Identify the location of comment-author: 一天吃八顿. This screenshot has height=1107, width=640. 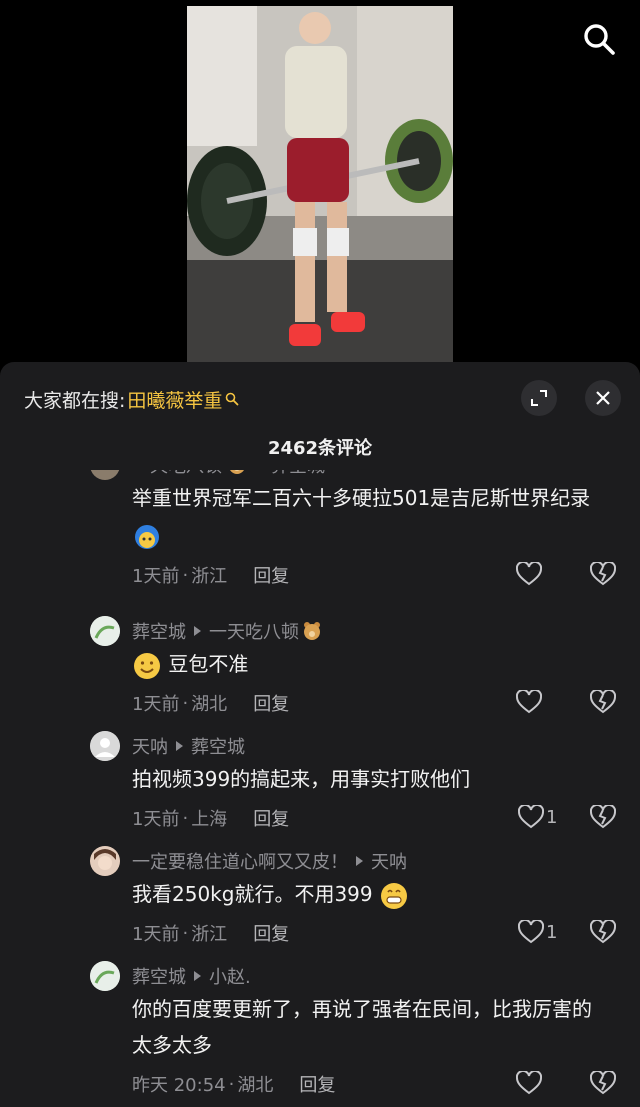
(177, 474).